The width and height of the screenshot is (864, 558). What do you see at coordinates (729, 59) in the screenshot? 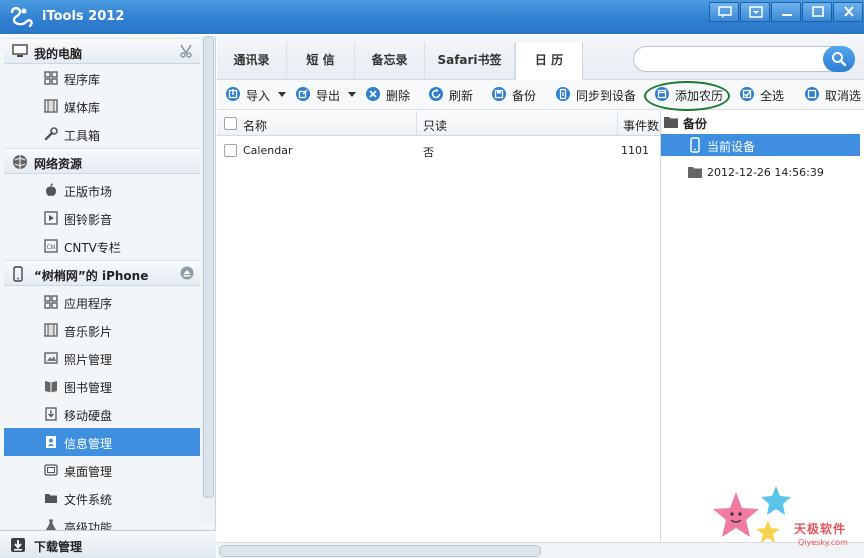
I see `search-input` at bounding box center [729, 59].